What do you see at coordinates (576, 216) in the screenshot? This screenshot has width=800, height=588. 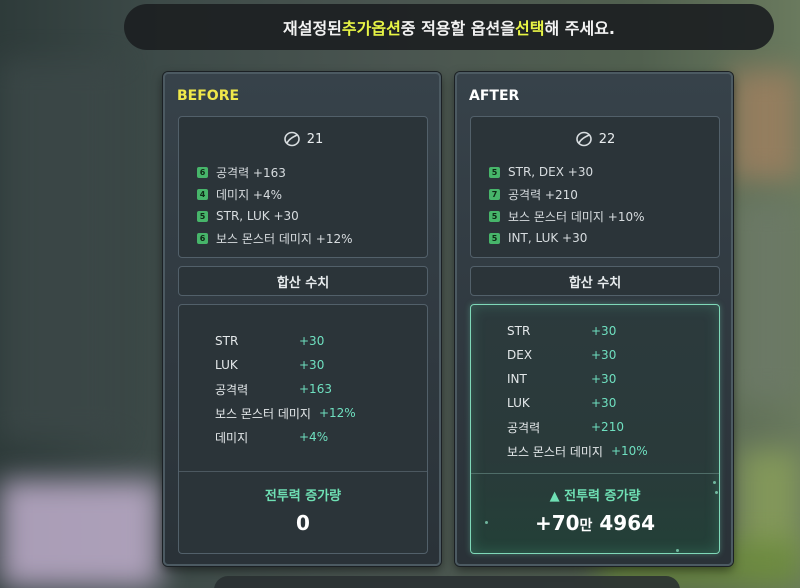 I see `option-text: 보스 몬스터 데미지 +10%` at bounding box center [576, 216].